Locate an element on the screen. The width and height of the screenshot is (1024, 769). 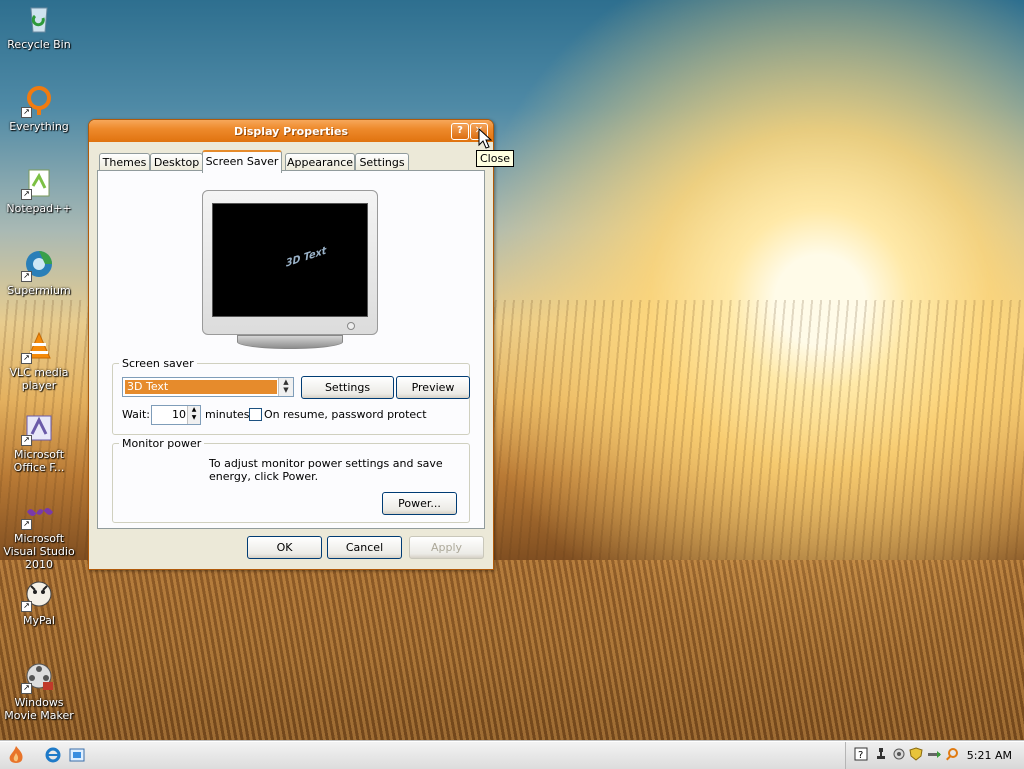
desktop-icon-label: Microsoft Visual Studio 2010 is located at coordinates (39, 551).